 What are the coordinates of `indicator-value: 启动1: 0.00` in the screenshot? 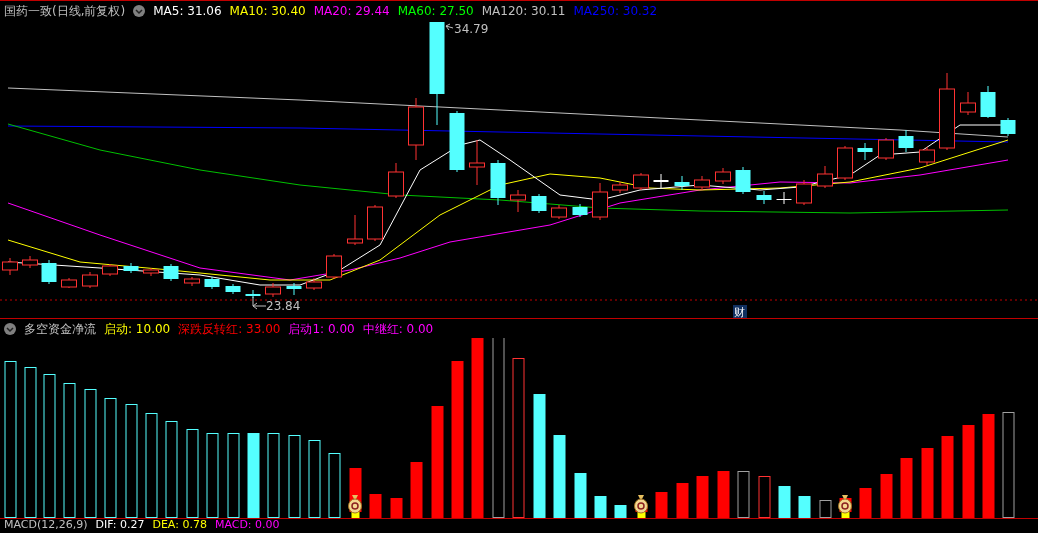 It's located at (321, 329).